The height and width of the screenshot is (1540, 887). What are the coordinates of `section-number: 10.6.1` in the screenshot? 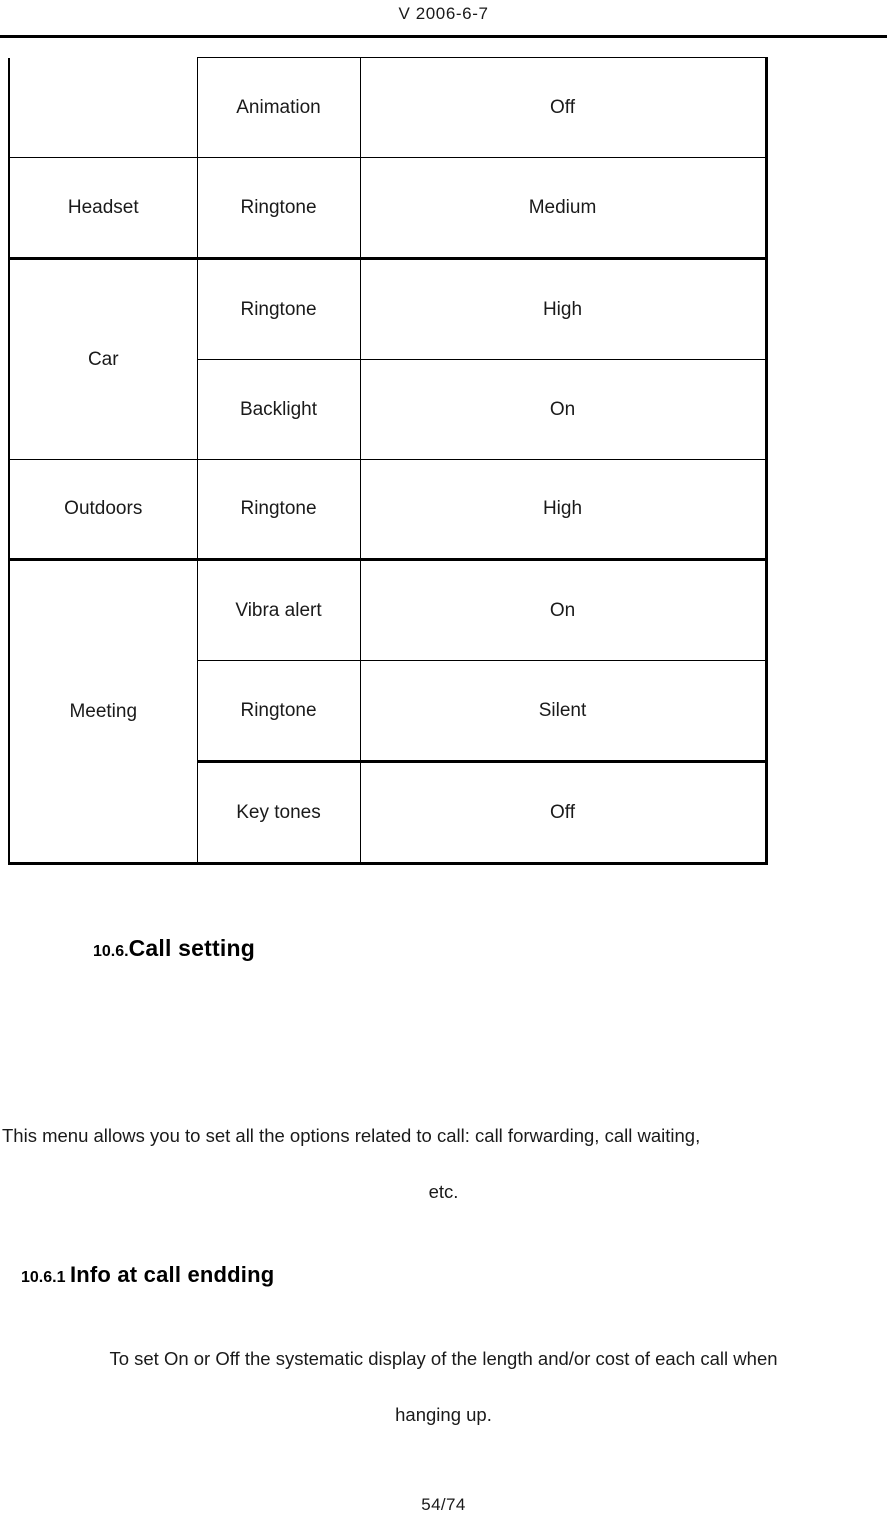 It's located at (43, 1277).